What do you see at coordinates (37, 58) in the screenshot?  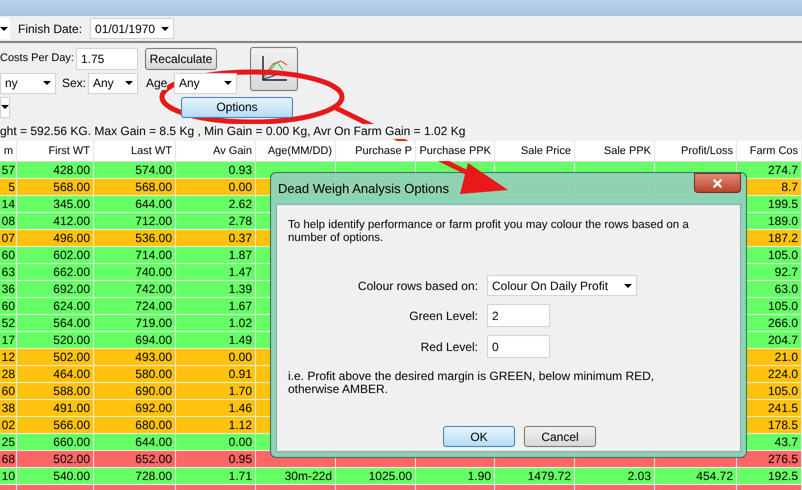 I see `costs-per-day-label: Costs Per Day:` at bounding box center [37, 58].